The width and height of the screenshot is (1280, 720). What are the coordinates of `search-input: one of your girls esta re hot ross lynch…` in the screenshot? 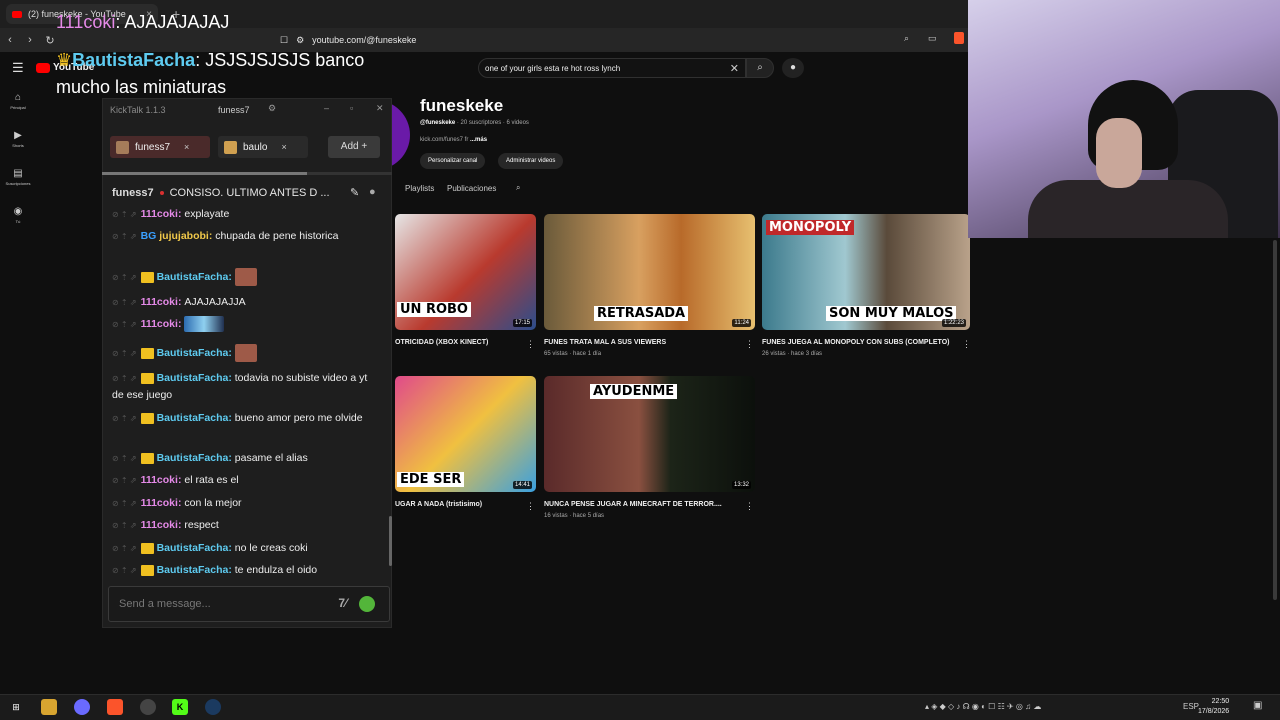 It's located at (612, 68).